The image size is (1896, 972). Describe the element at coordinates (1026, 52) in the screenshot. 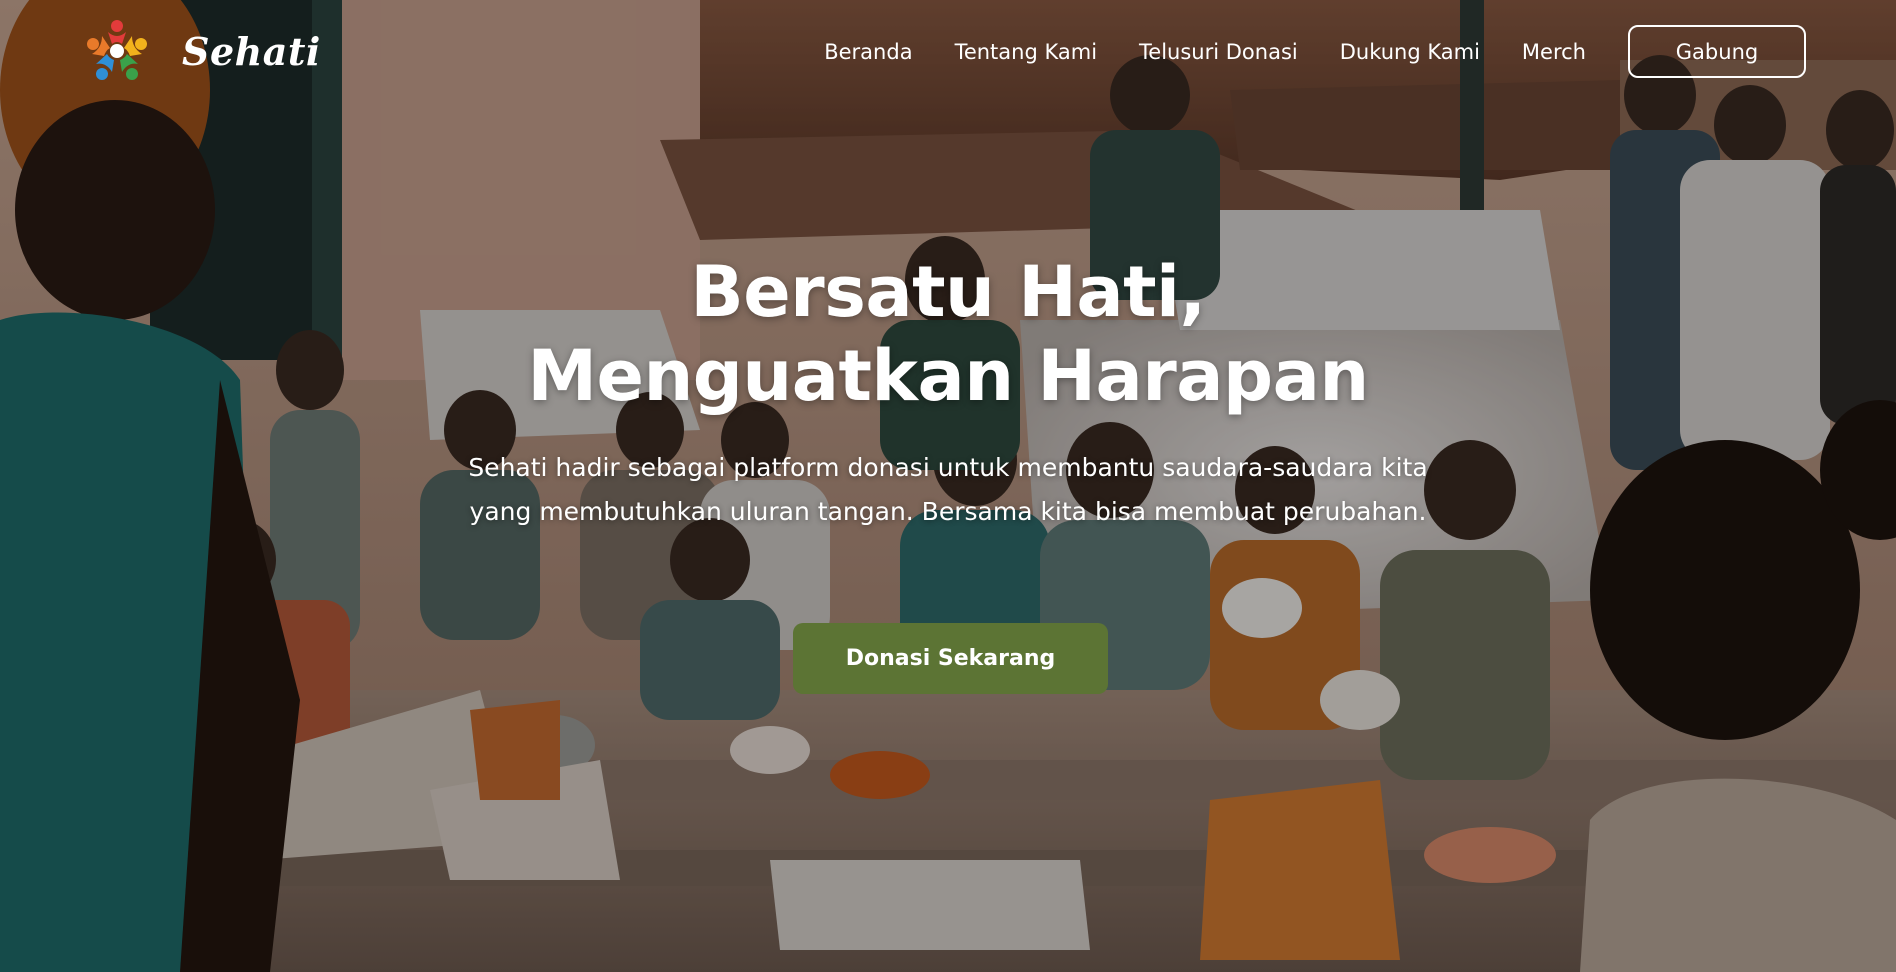

I see `nav-link-tentang-kami: Tentang Kami` at that location.